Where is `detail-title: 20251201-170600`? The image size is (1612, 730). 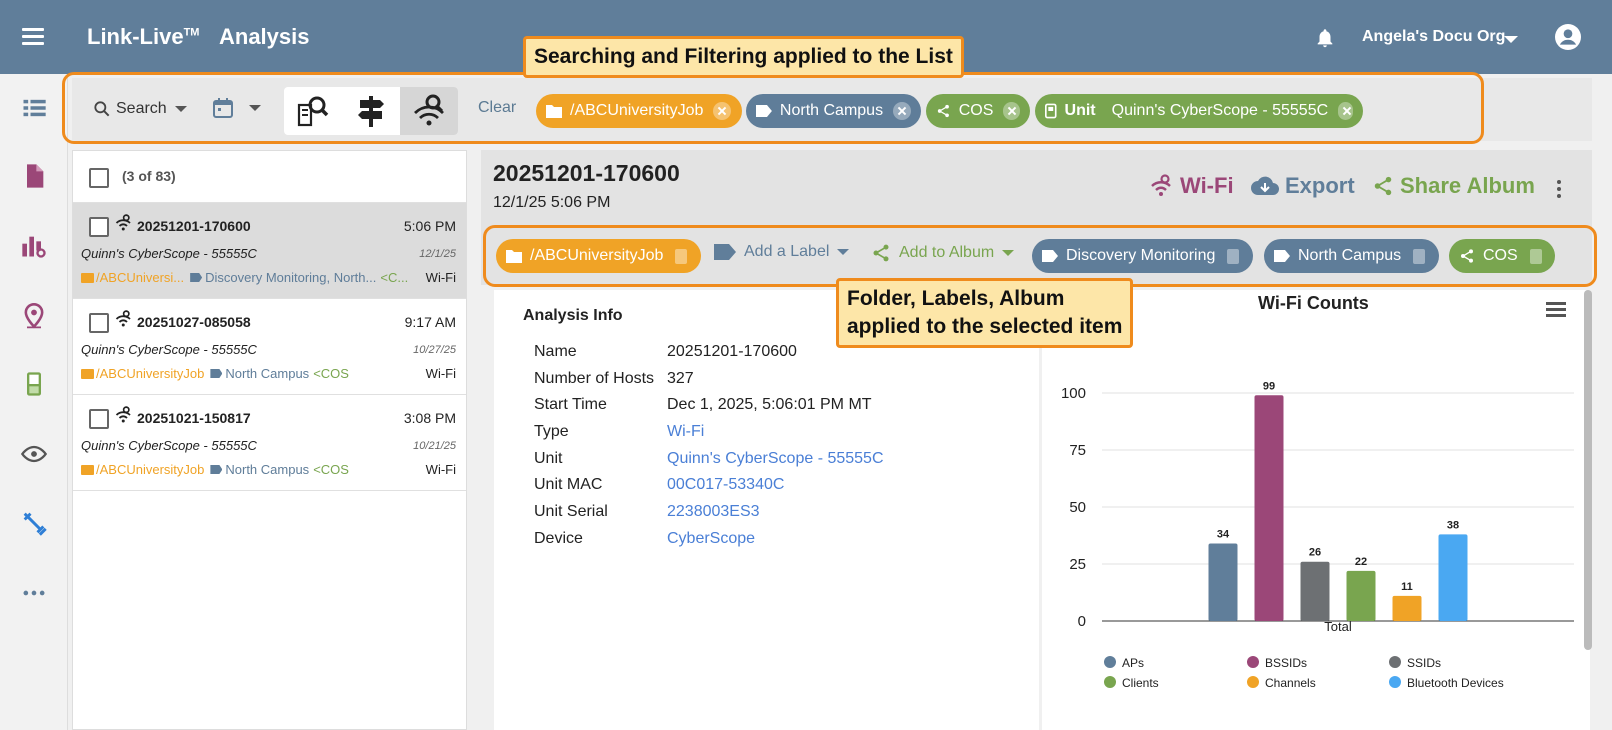 detail-title: 20251201-170600 is located at coordinates (586, 173).